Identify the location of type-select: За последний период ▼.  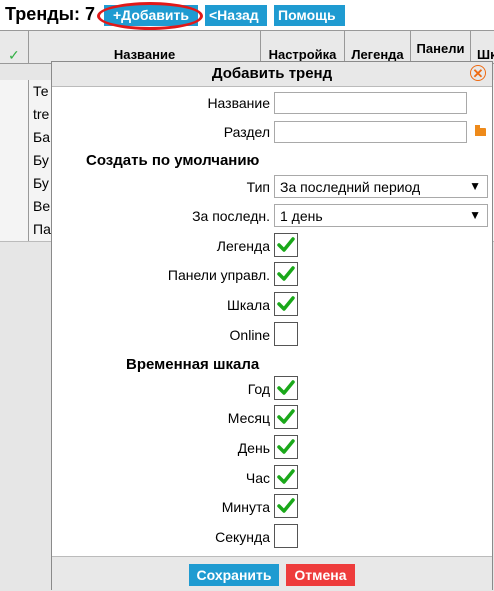
(381, 186).